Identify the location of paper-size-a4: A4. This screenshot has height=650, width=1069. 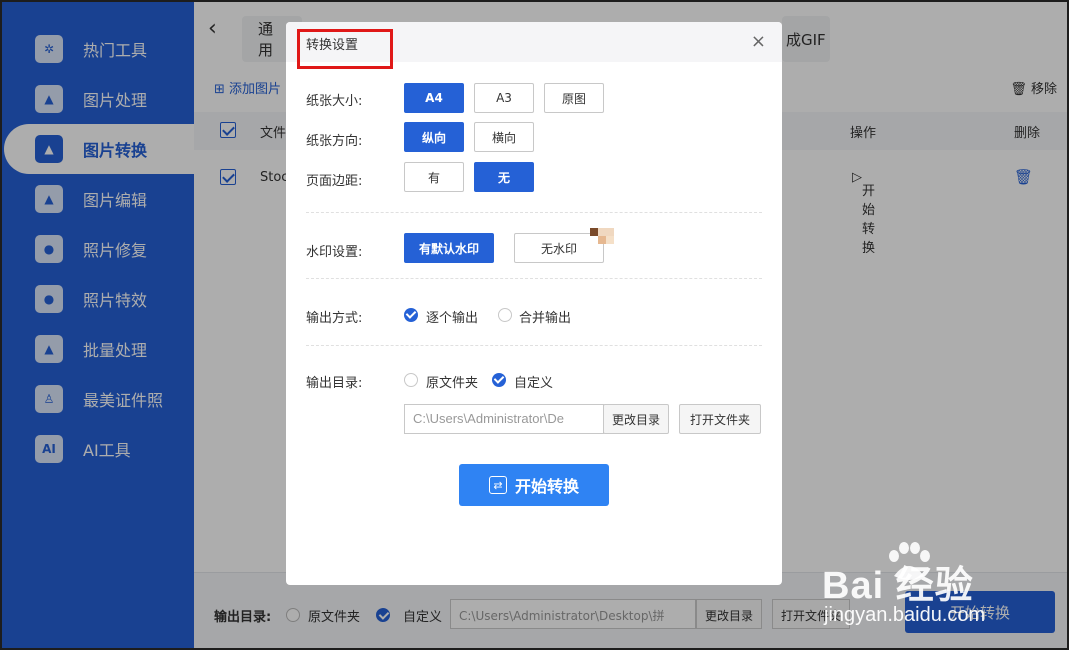
(434, 98).